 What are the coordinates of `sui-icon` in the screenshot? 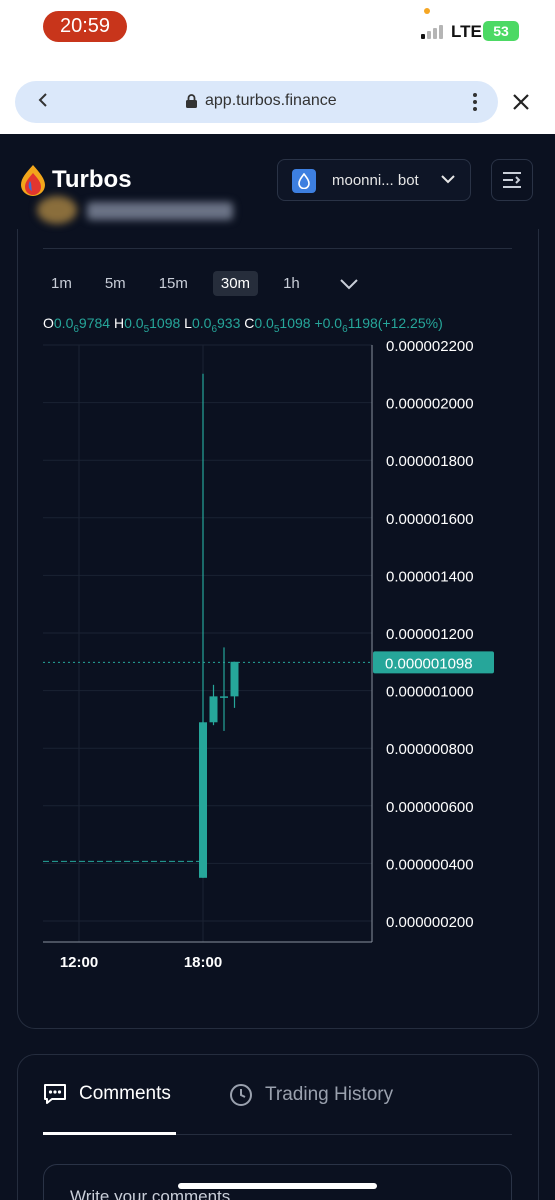 It's located at (304, 181).